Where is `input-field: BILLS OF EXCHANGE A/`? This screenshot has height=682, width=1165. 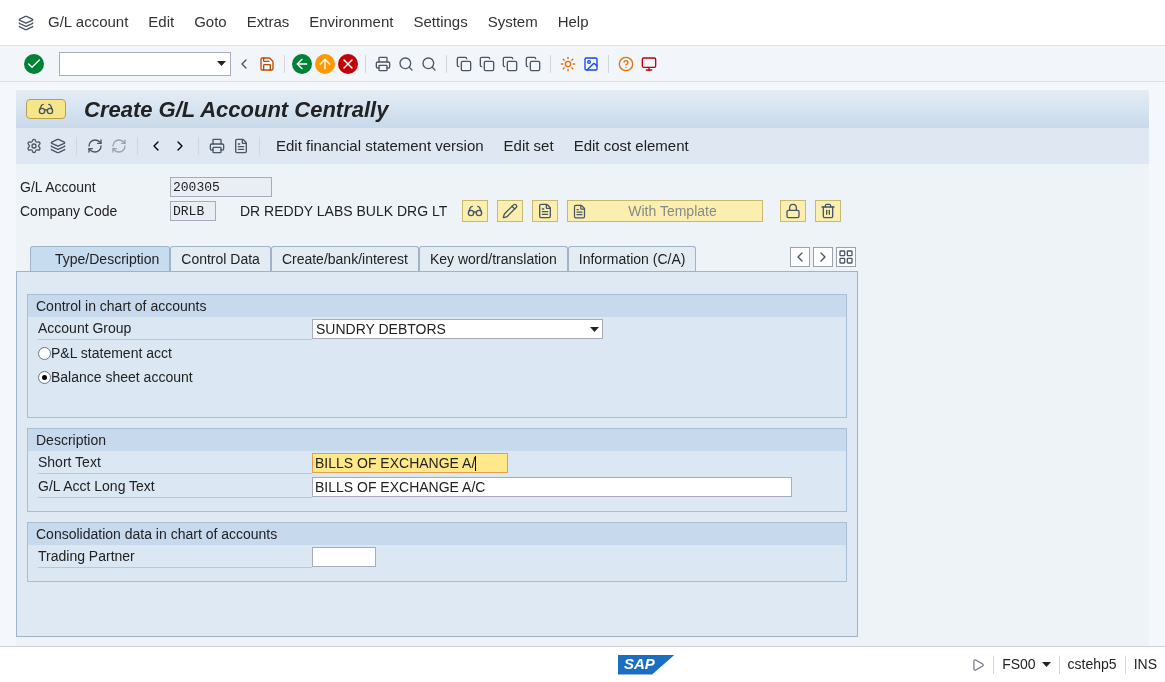
input-field: BILLS OF EXCHANGE A/ is located at coordinates (410, 463).